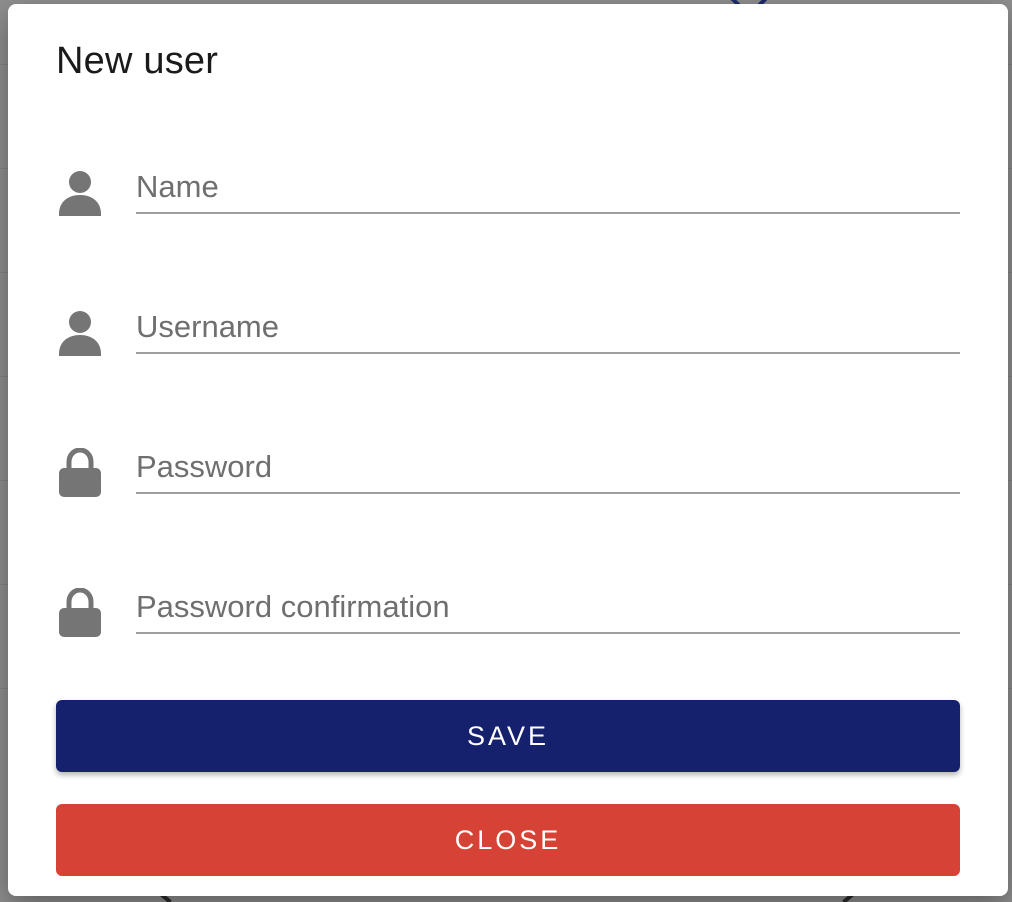 This screenshot has height=902, width=1012. What do you see at coordinates (548, 468) in the screenshot?
I see `password-input` at bounding box center [548, 468].